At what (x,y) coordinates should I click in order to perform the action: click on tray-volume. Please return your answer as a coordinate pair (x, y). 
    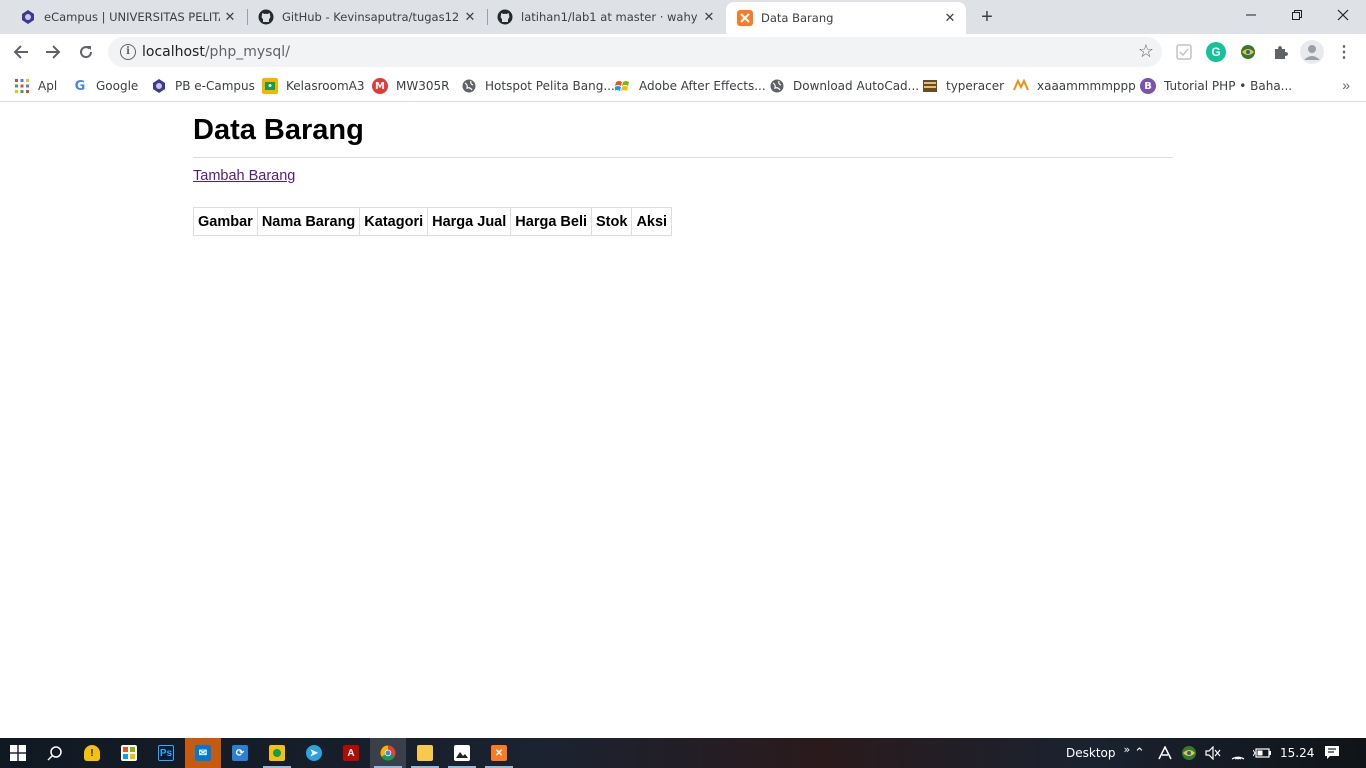
    Looking at the image, I should click on (1213, 753).